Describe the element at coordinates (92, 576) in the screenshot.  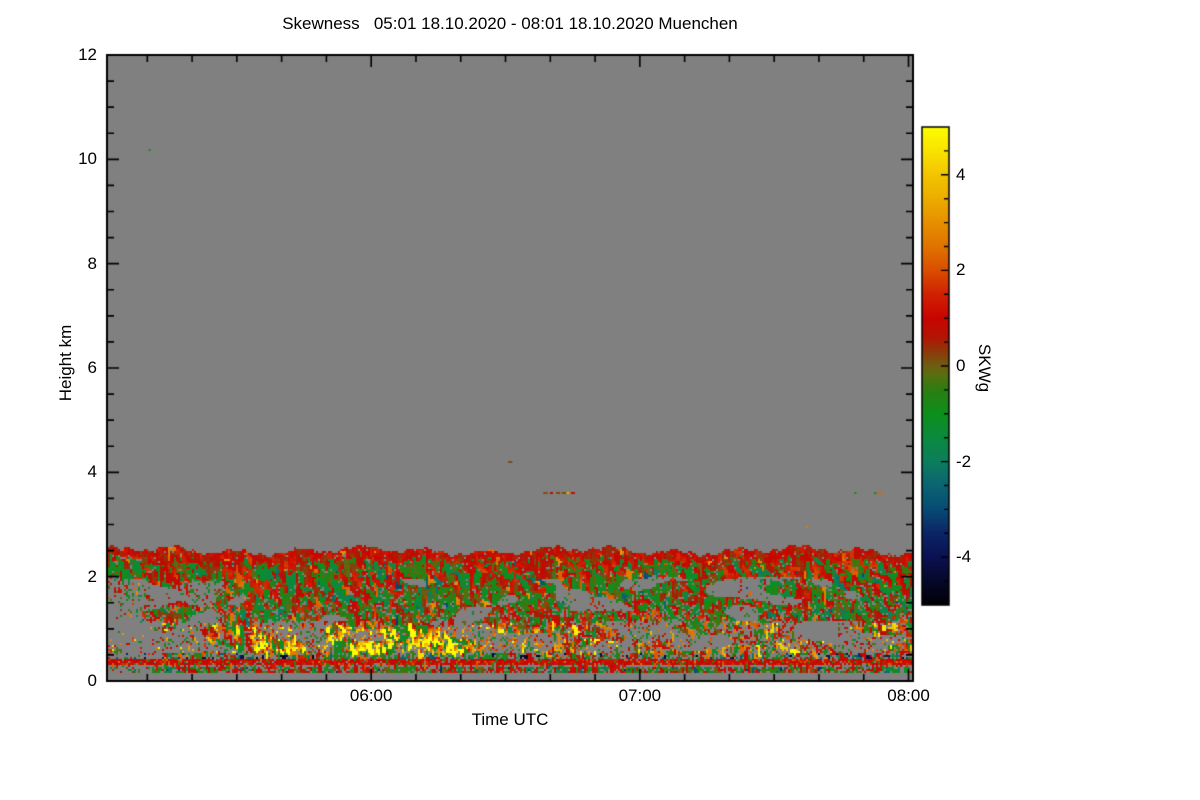
I see `y-tick-label-2: 2` at that location.